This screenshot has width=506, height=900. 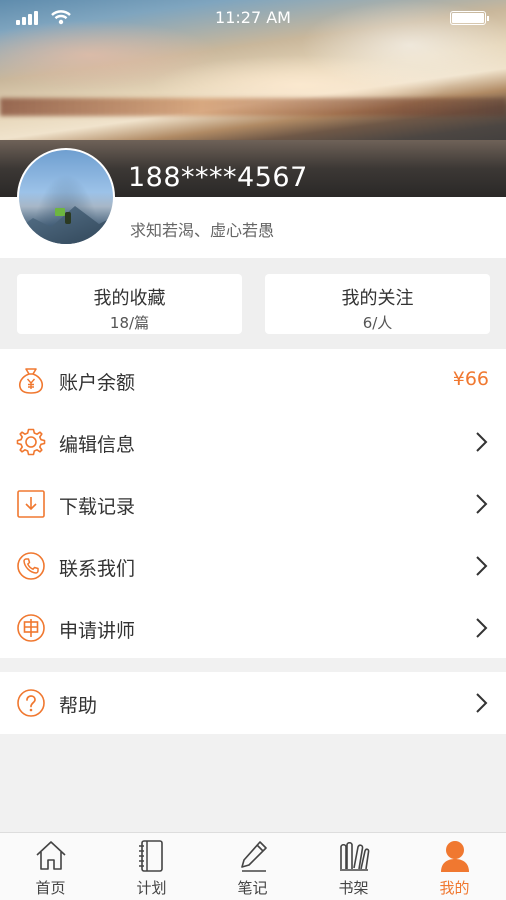 I want to click on menu-item-help: 帮助, so click(x=253, y=703).